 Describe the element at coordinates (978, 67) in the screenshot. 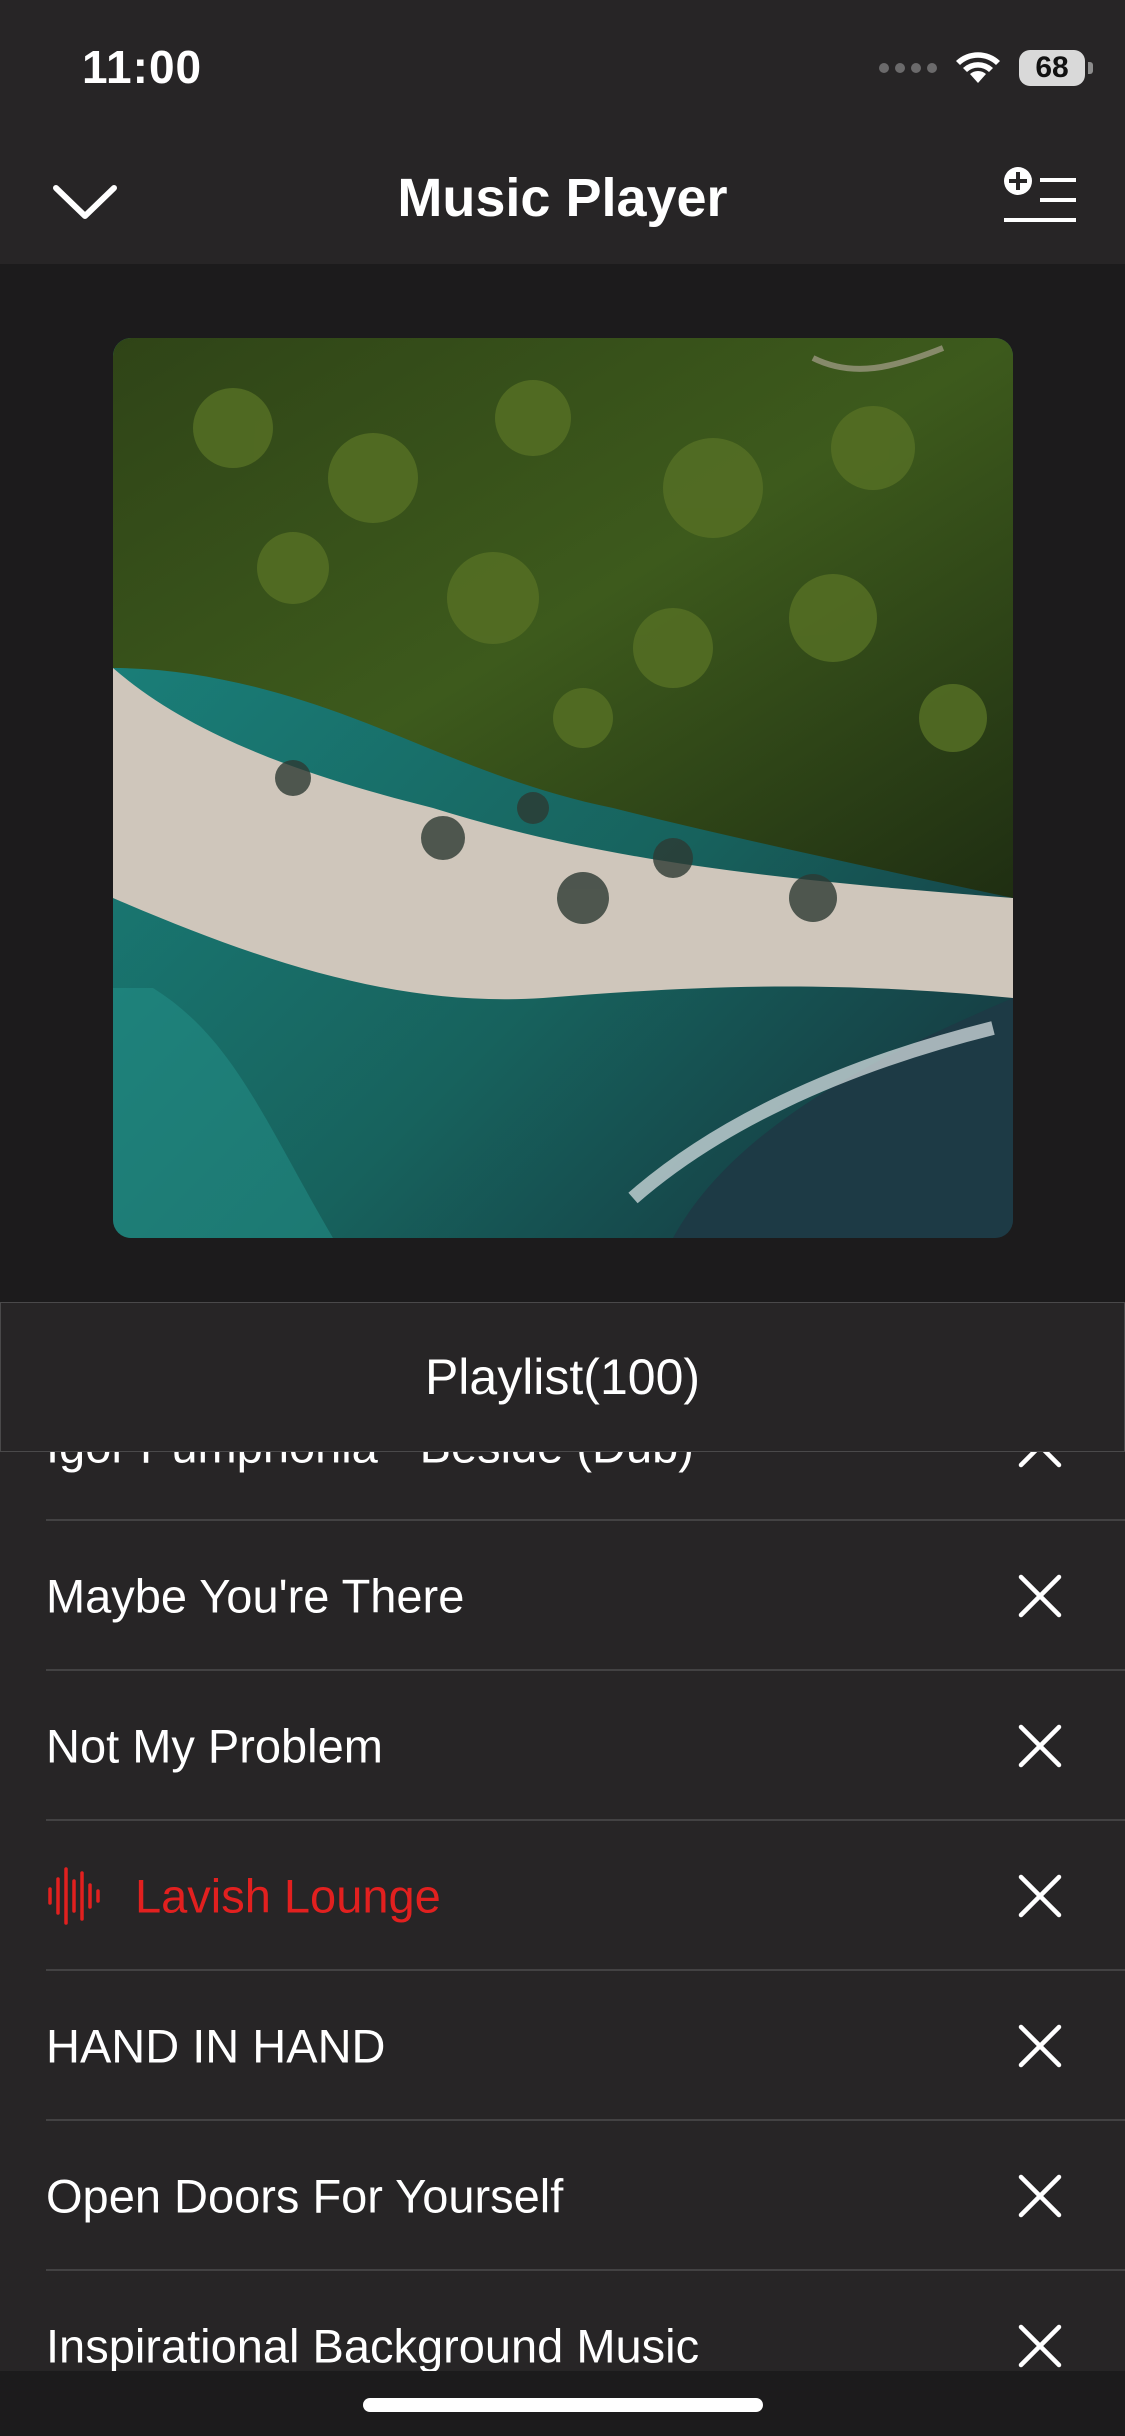

I see `wifi-icon` at that location.